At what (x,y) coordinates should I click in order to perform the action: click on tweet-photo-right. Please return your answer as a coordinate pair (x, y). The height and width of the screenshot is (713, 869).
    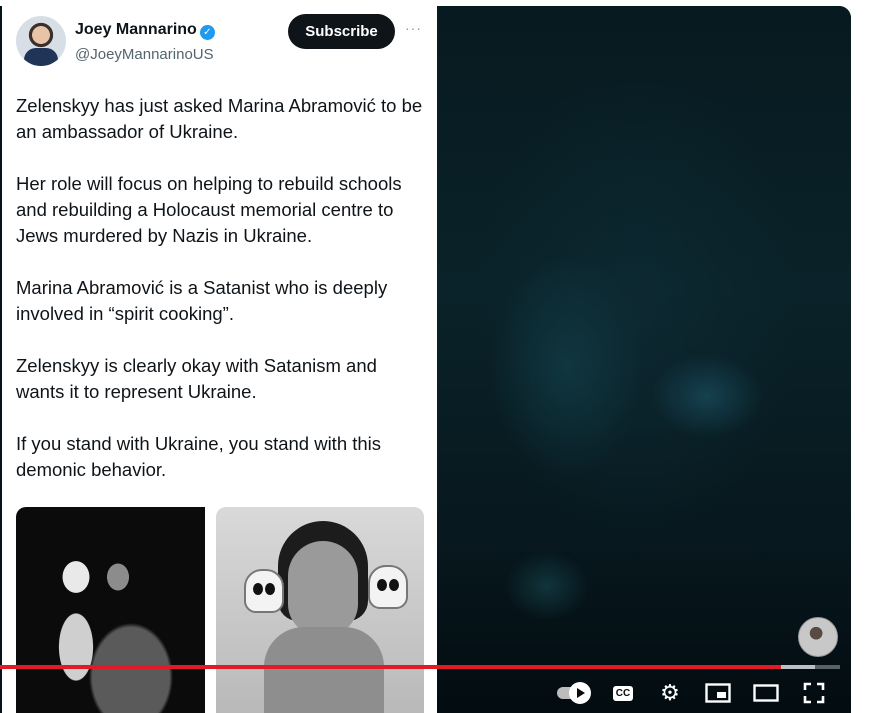
    Looking at the image, I should click on (320, 610).